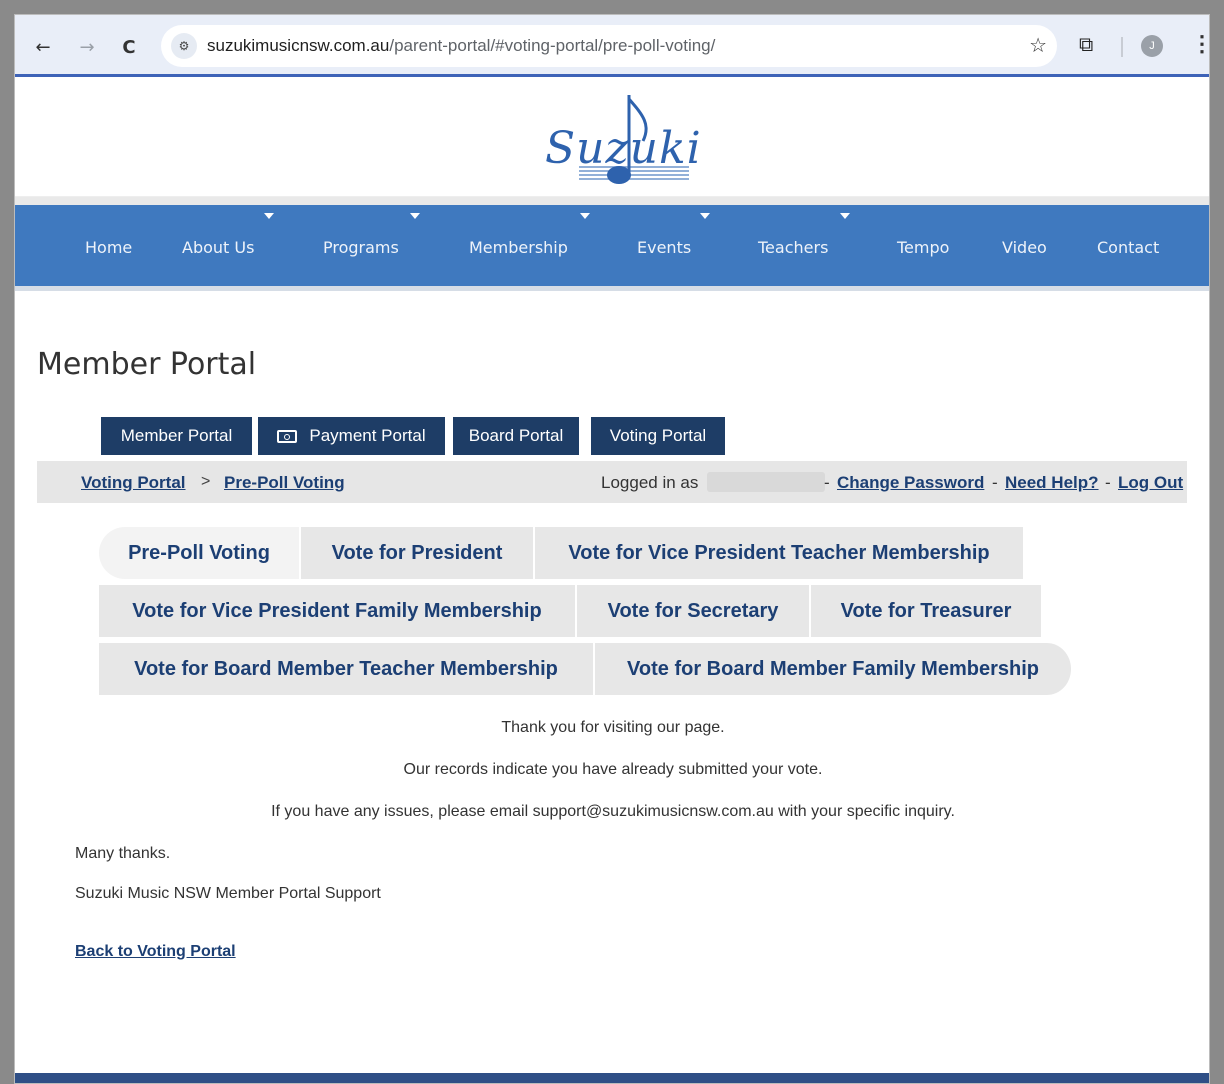 The height and width of the screenshot is (1084, 1224). What do you see at coordinates (176, 436) in the screenshot?
I see `tab-member-portal: Member Portal` at bounding box center [176, 436].